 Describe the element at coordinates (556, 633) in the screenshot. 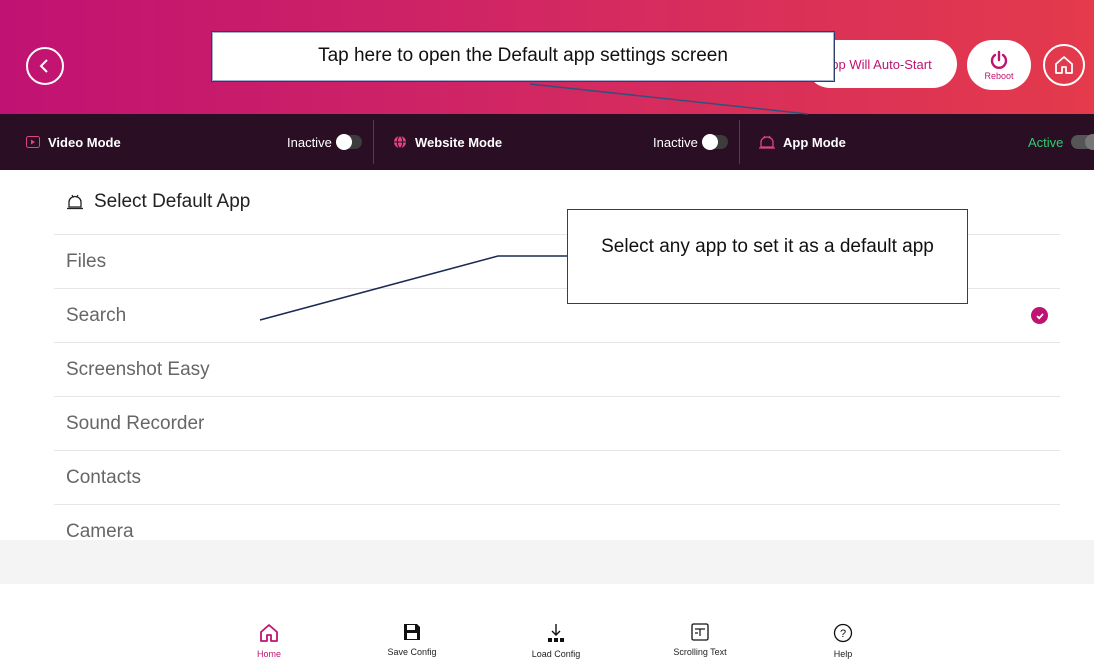

I see `download-icon` at that location.